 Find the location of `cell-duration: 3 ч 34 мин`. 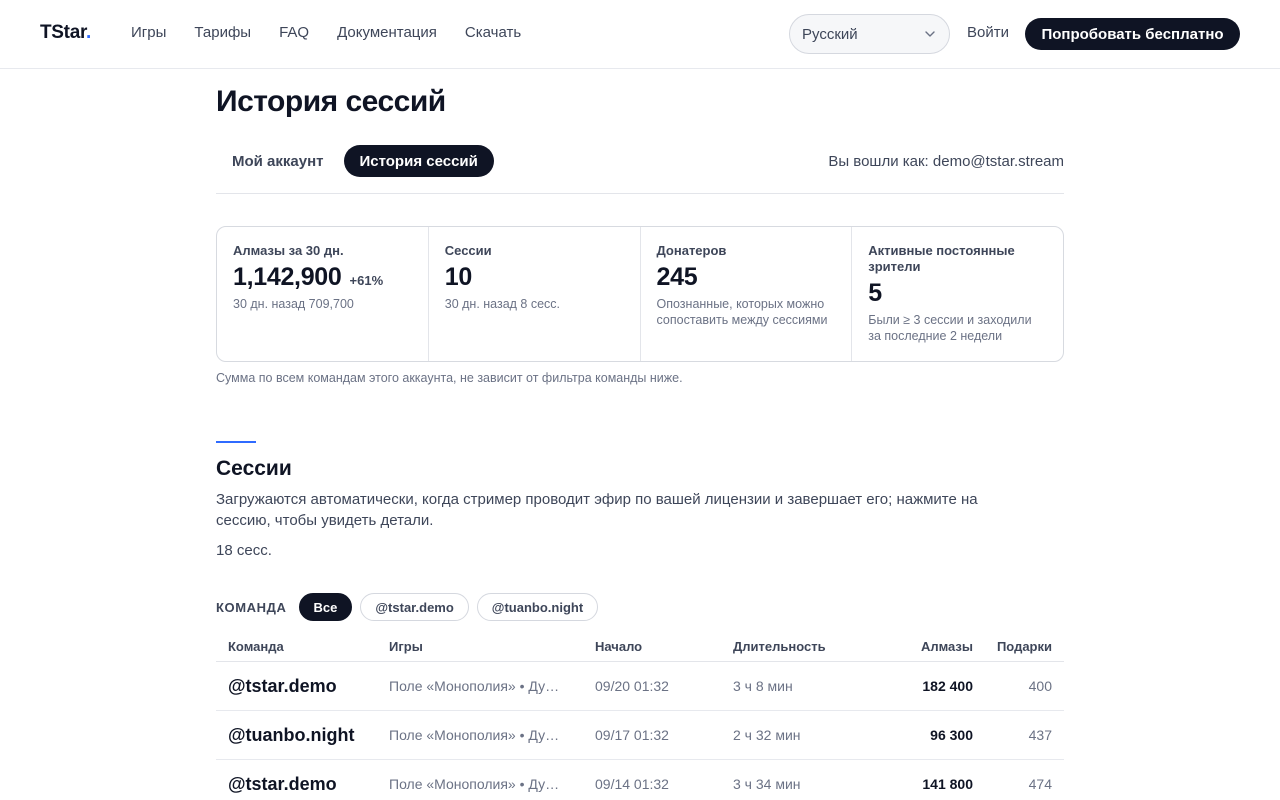

cell-duration: 3 ч 34 мин is located at coordinates (767, 784).